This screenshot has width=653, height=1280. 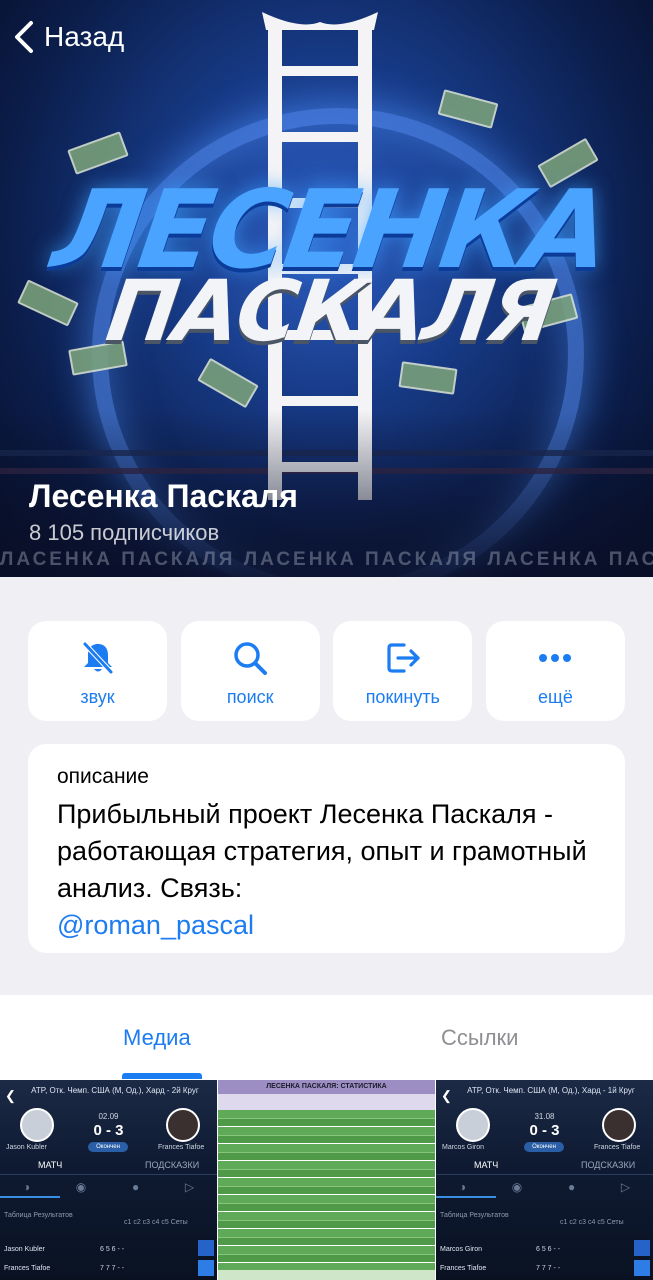 What do you see at coordinates (26, 1147) in the screenshot?
I see `player1-name: Jason Kubler` at bounding box center [26, 1147].